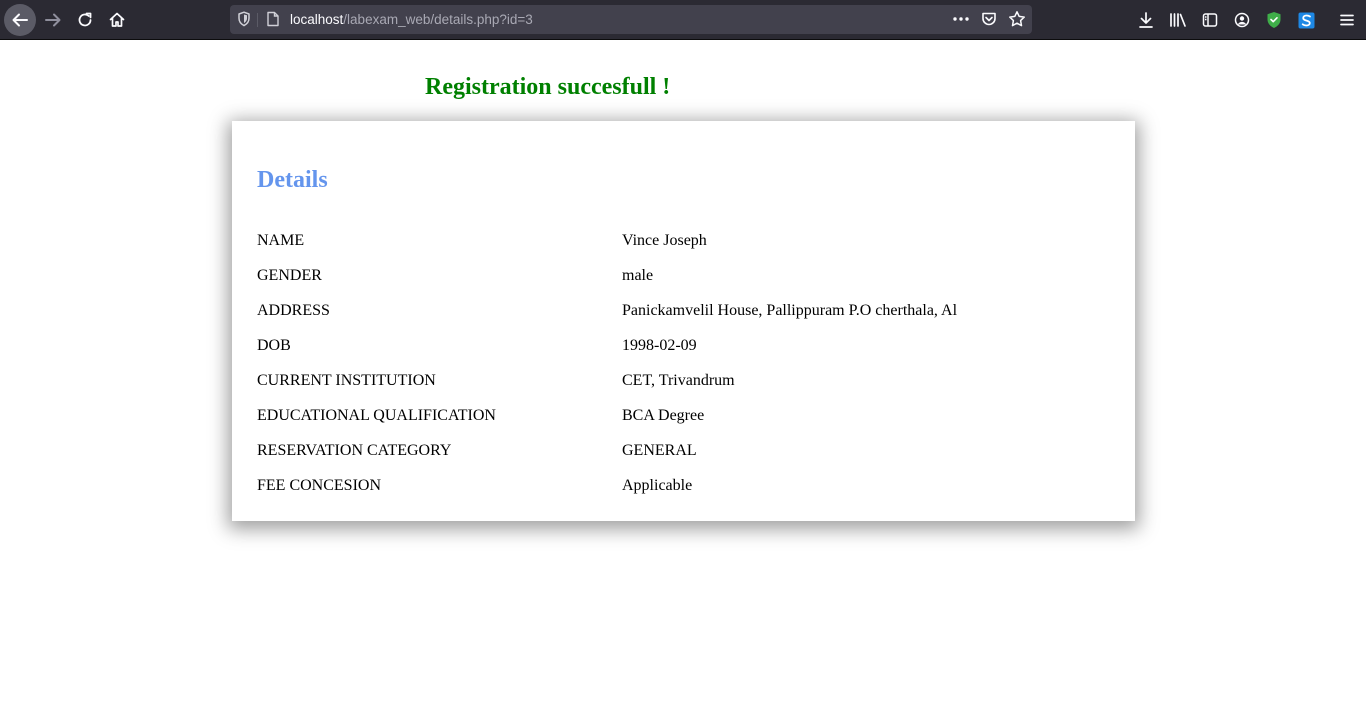 Image resolution: width=1366 pixels, height=721 pixels. What do you see at coordinates (292, 180) in the screenshot?
I see `details-title: Details` at bounding box center [292, 180].